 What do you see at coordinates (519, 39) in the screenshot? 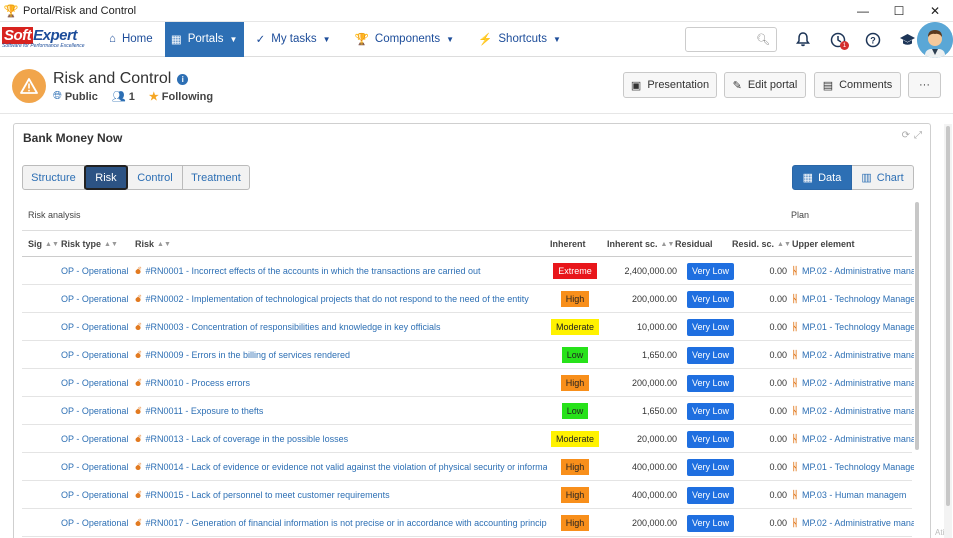
I see `nav-shortcuts: ⚡ Shortcuts ▼` at bounding box center [519, 39].